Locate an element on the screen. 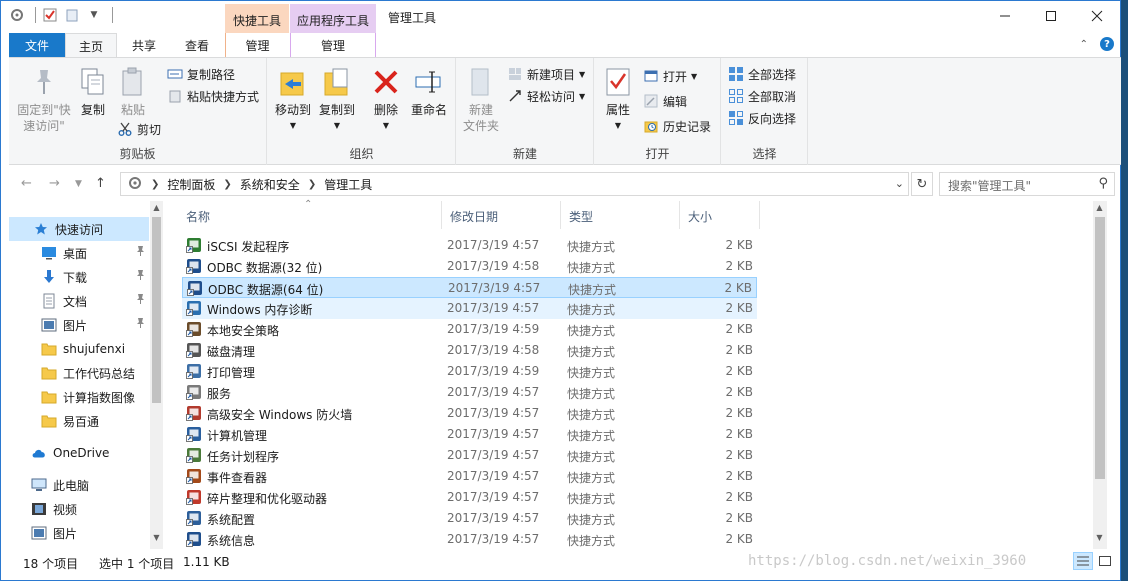 The height and width of the screenshot is (581, 1128). file-row: ODBC 数据源(32 位) 2017/3/19 4:58 快捷方式 2 KB is located at coordinates (469, 266).